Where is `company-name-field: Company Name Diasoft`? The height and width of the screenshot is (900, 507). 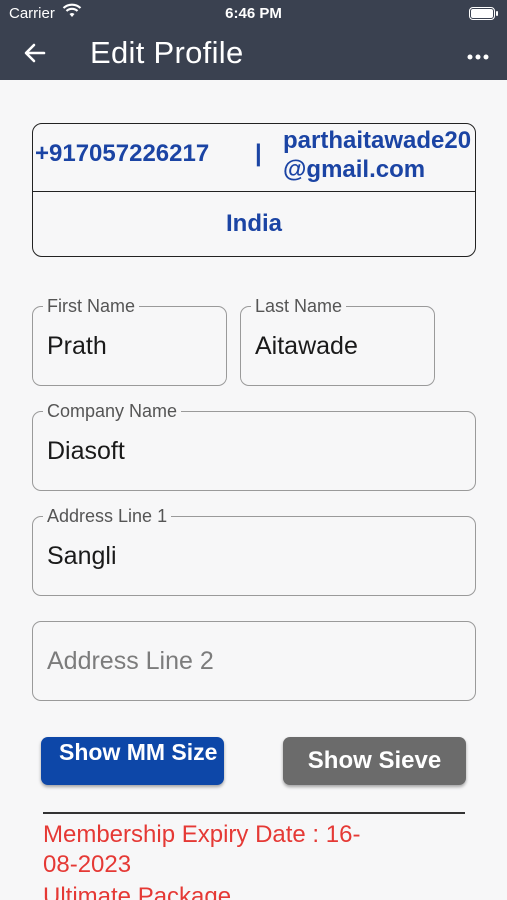
company-name-field: Company Name Diasoft is located at coordinates (254, 446).